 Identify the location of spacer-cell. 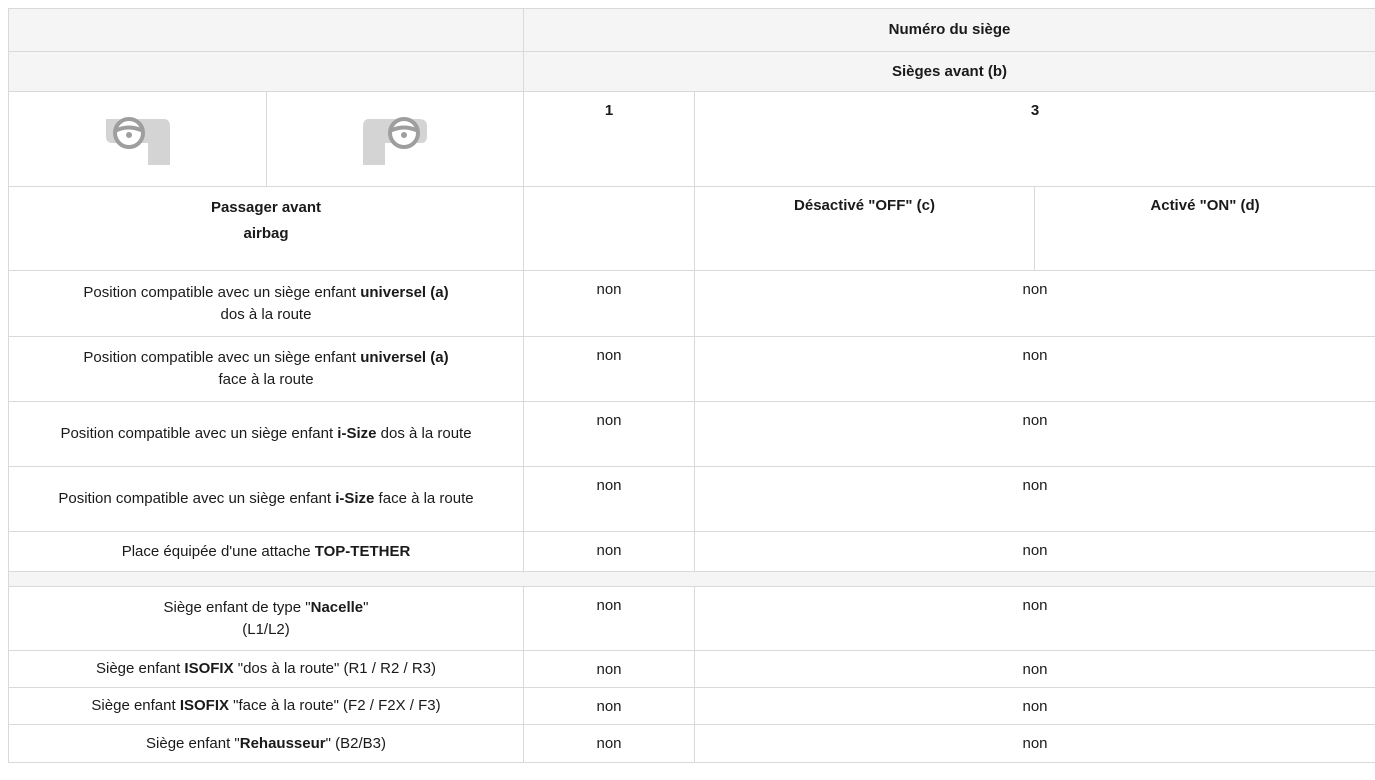
(691, 579).